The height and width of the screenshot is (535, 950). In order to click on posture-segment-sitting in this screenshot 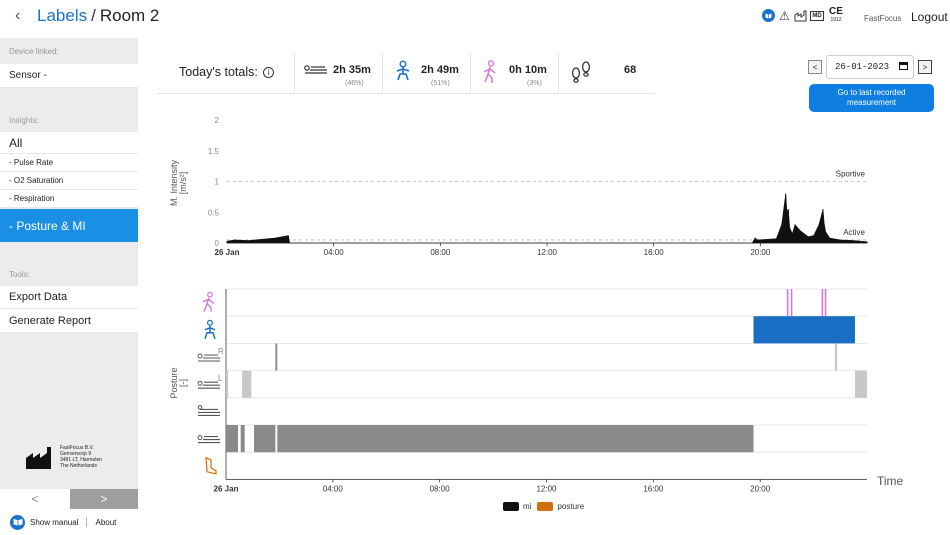, I will do `click(804, 330)`.